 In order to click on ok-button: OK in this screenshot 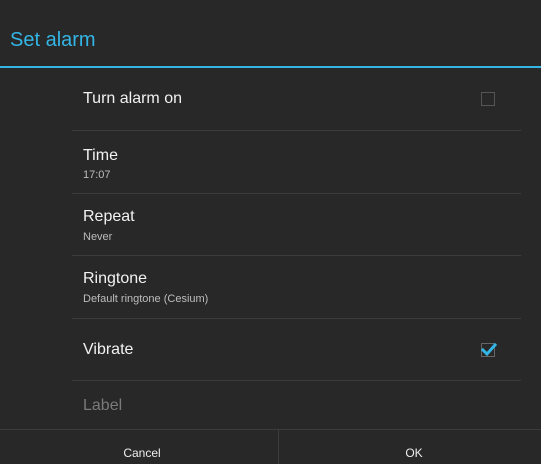, I will do `click(410, 447)`.